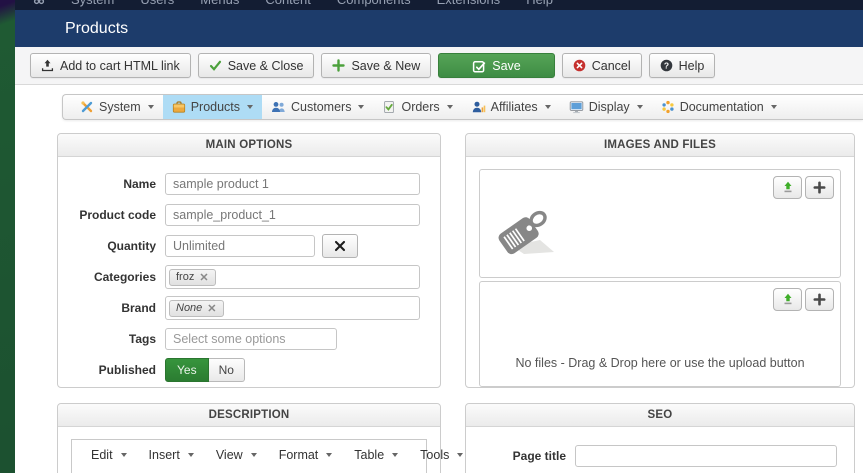 Image resolution: width=863 pixels, height=473 pixels. I want to click on brand-label: Brand, so click(138, 308).